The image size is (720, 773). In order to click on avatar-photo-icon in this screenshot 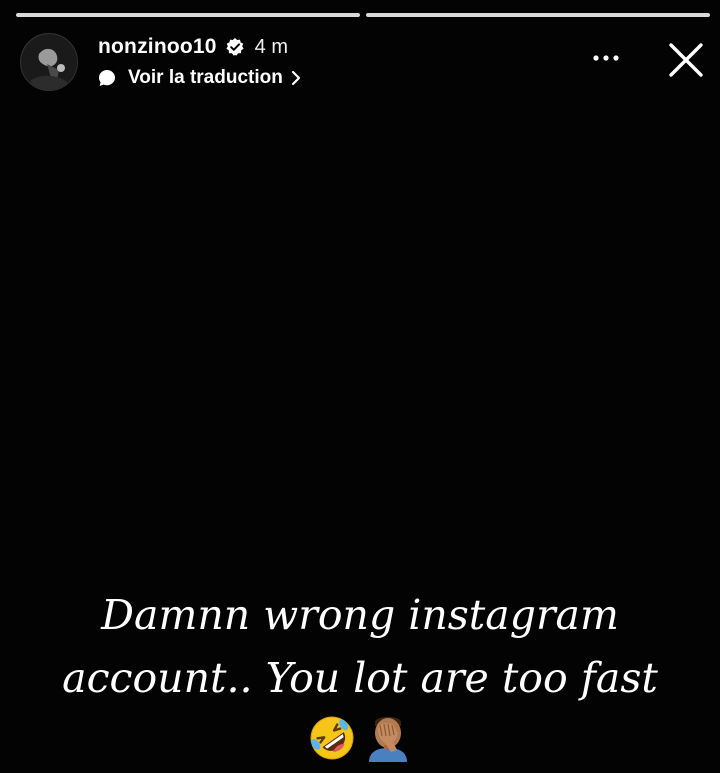, I will do `click(49, 62)`.